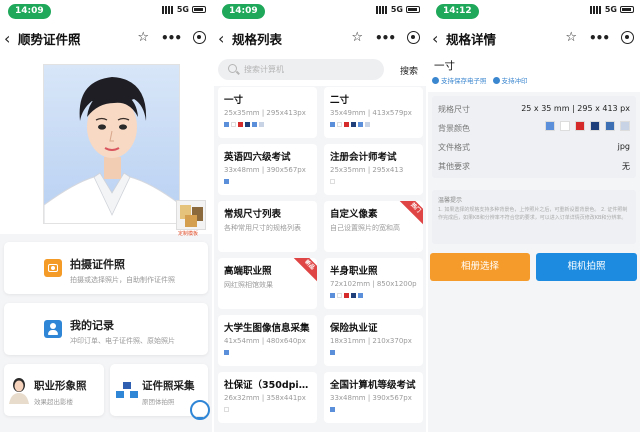 The width and height of the screenshot is (640, 432). What do you see at coordinates (381, 9) in the screenshot?
I see `signal-icon` at bounding box center [381, 9].